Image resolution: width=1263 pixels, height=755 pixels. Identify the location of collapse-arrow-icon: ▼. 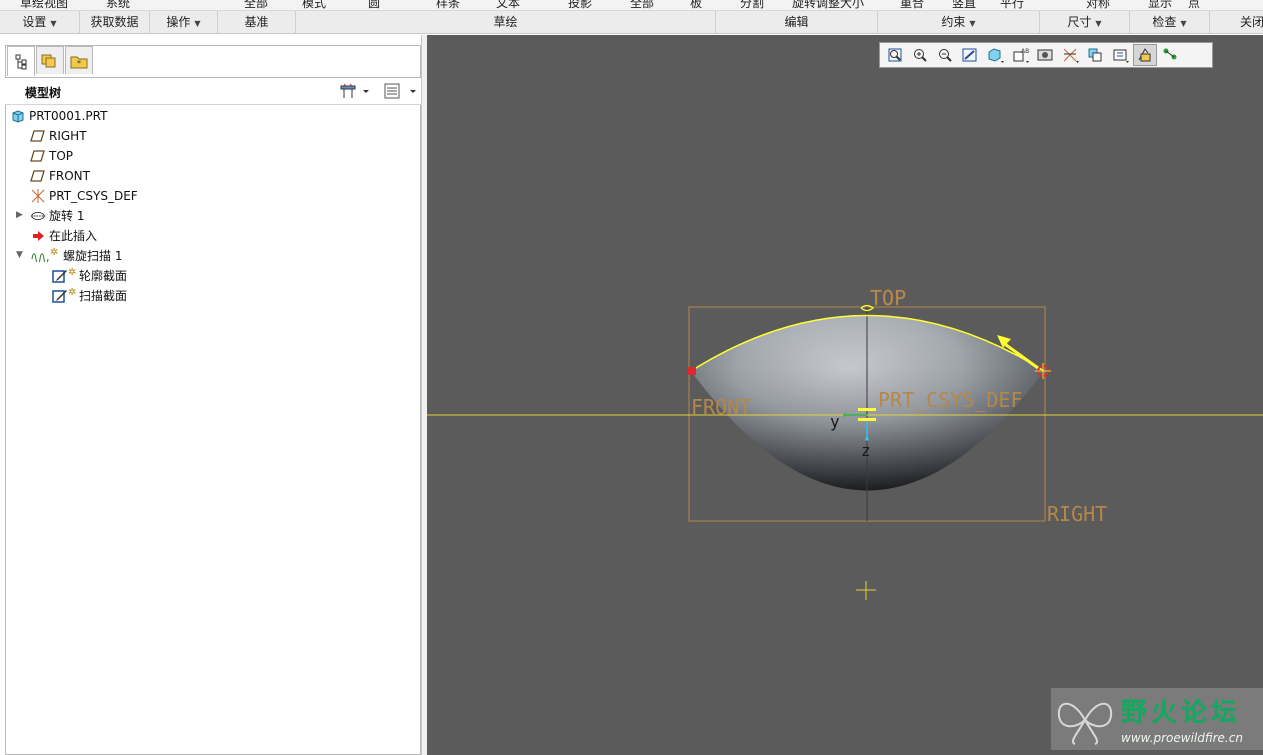
(19, 255).